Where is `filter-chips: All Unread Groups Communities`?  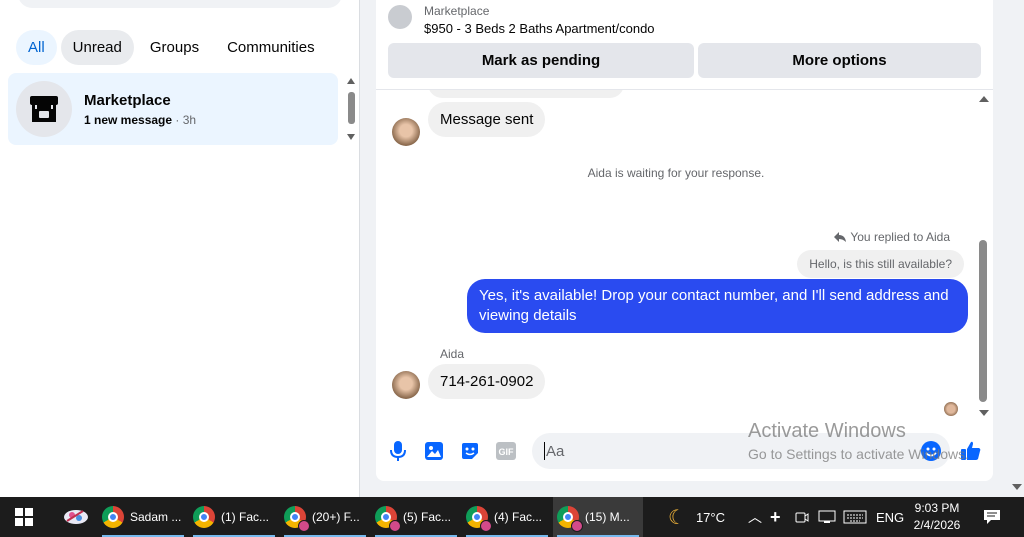
filter-chips: All Unread Groups Communities is located at coordinates (171, 47).